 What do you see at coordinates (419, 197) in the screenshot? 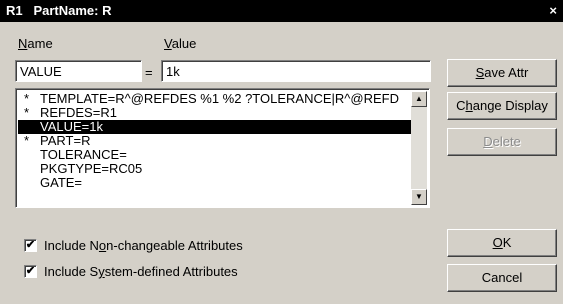
I see `scroll-down-icon: ▼` at bounding box center [419, 197].